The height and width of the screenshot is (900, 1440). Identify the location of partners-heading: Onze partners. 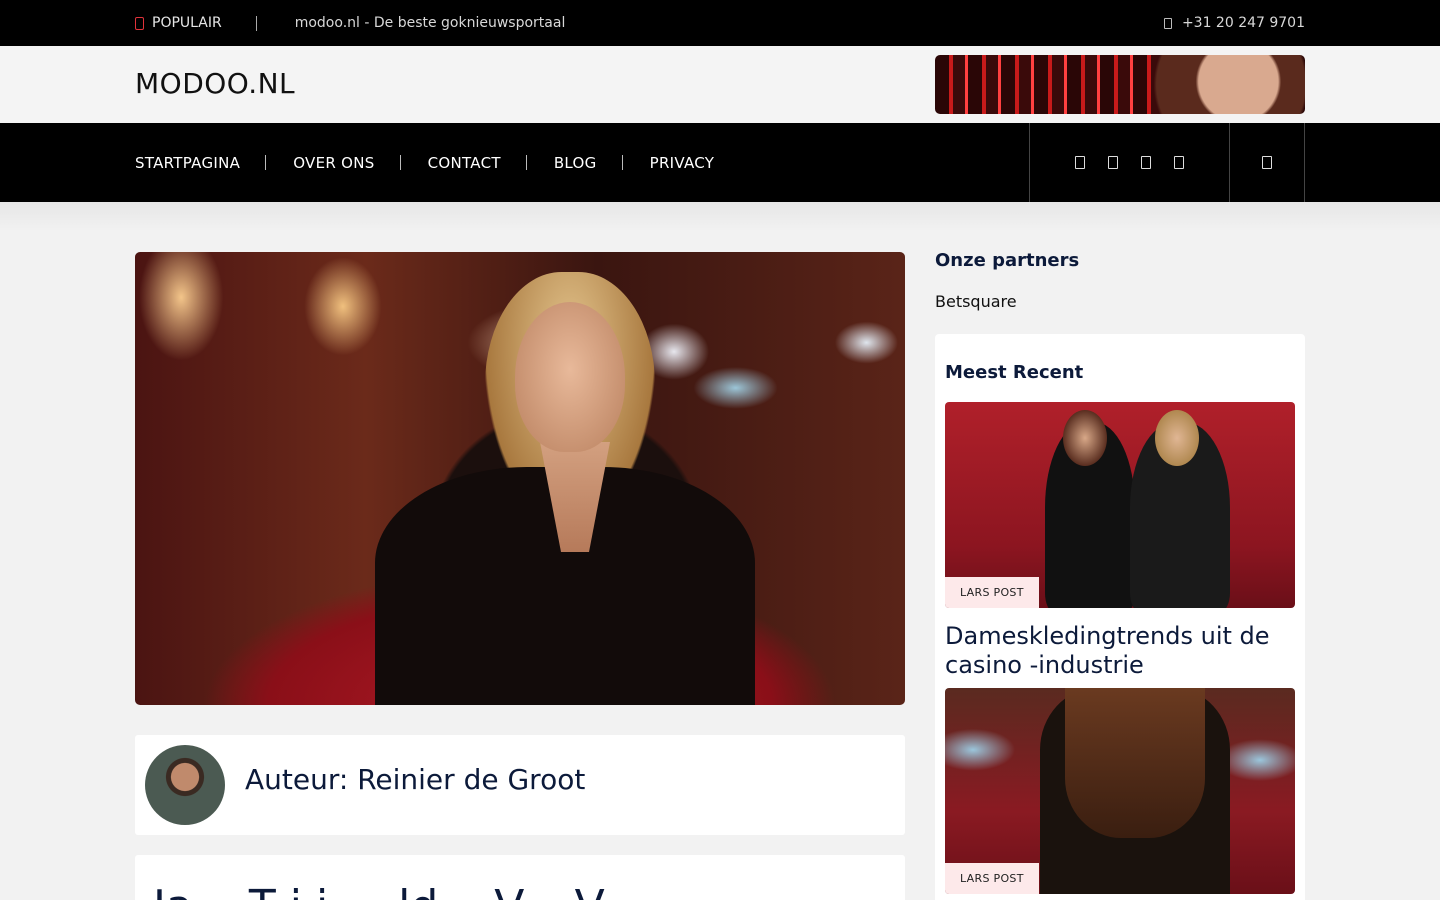
(1007, 260).